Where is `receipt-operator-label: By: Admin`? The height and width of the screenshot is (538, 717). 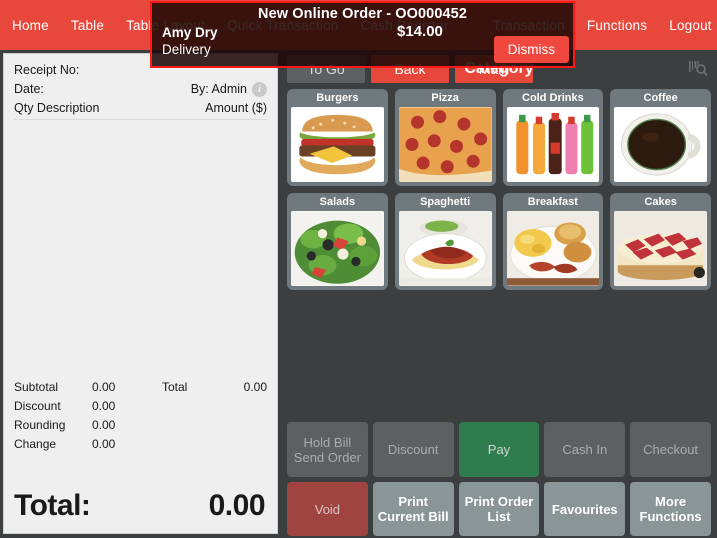 receipt-operator-label: By: Admin is located at coordinates (218, 89).